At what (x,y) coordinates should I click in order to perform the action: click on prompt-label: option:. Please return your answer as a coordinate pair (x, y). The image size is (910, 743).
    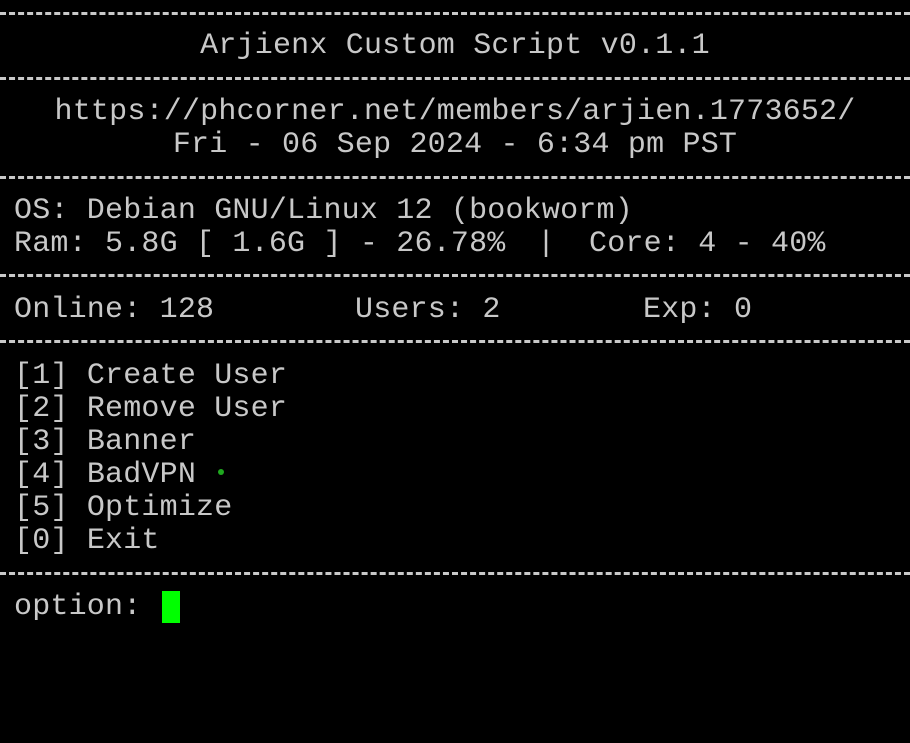
    Looking at the image, I should click on (78, 607).